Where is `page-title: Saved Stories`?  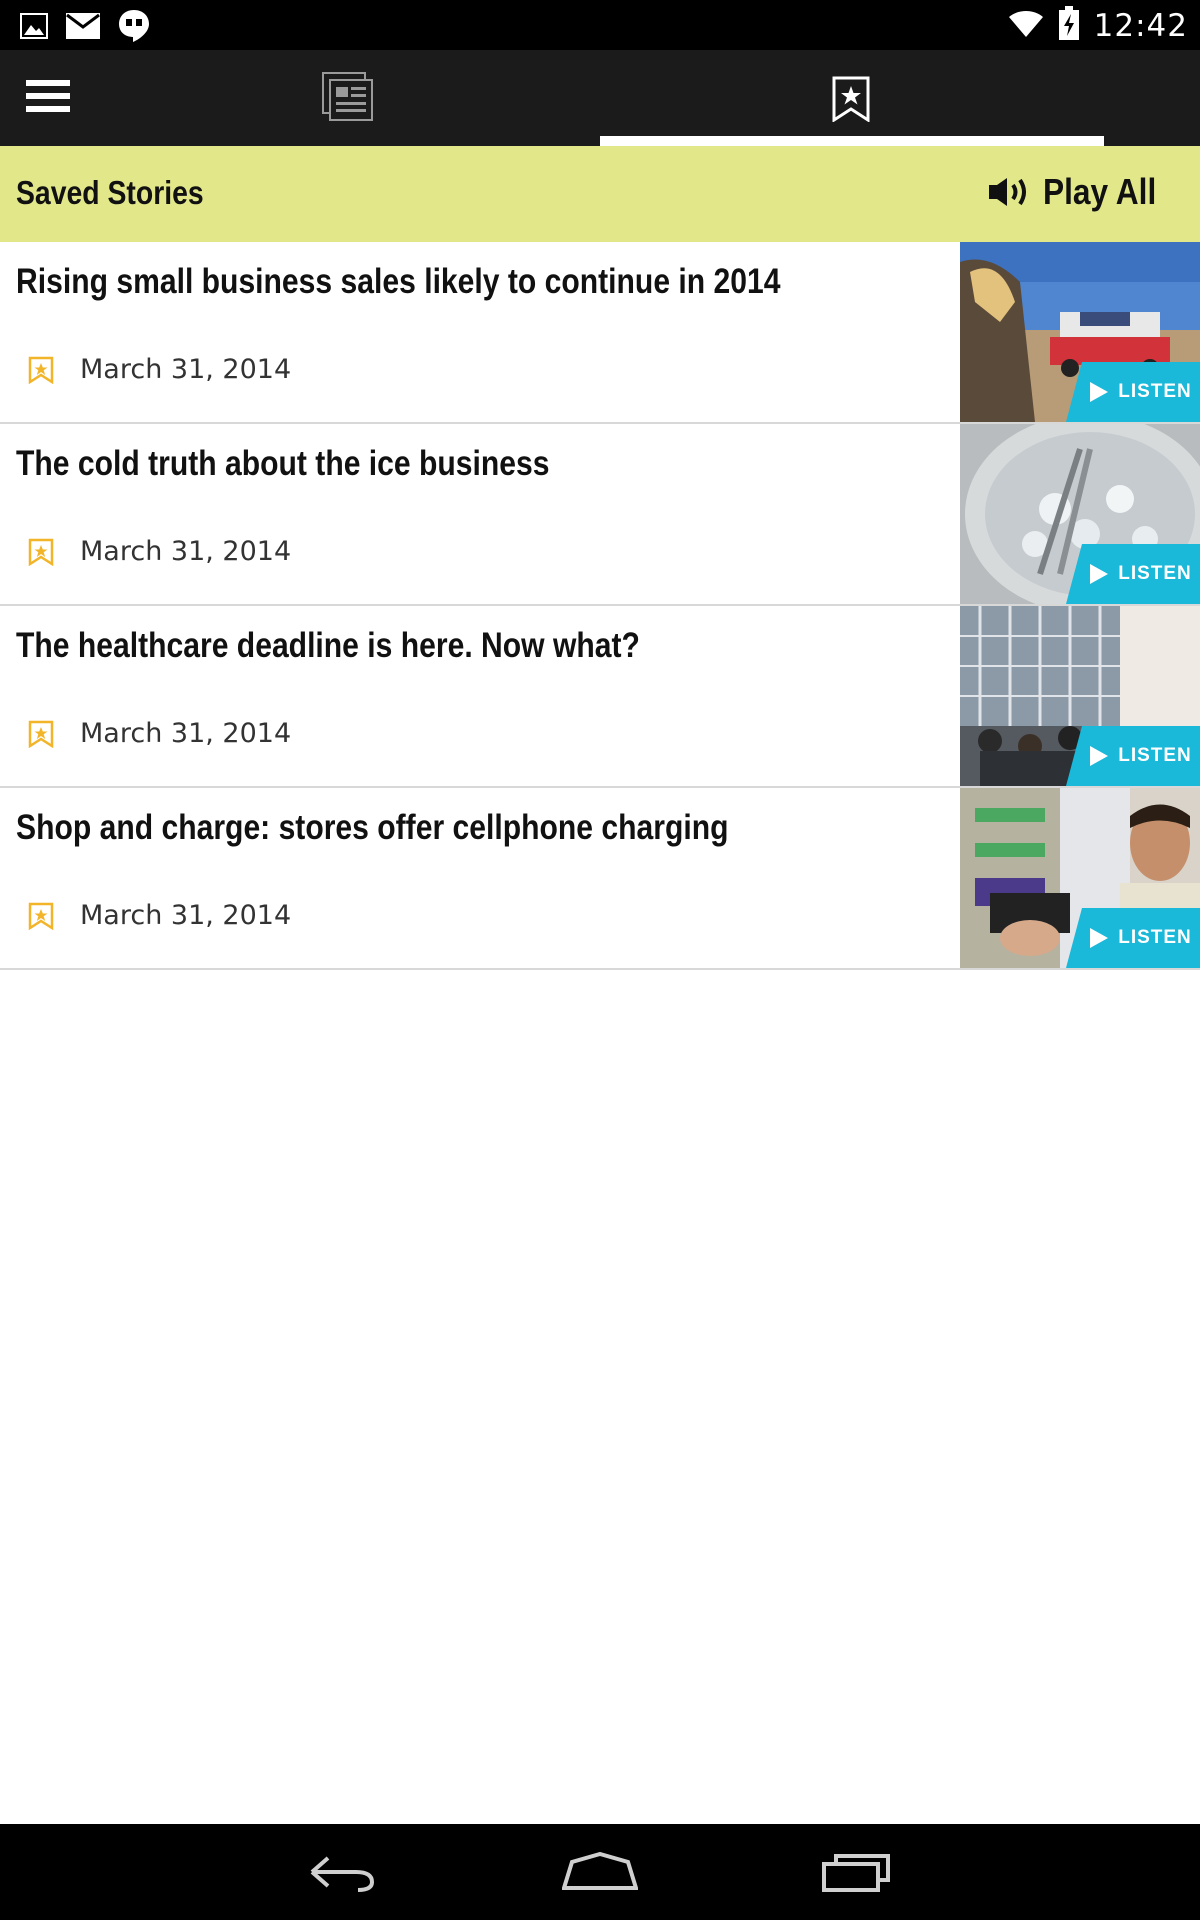 page-title: Saved Stories is located at coordinates (110, 192).